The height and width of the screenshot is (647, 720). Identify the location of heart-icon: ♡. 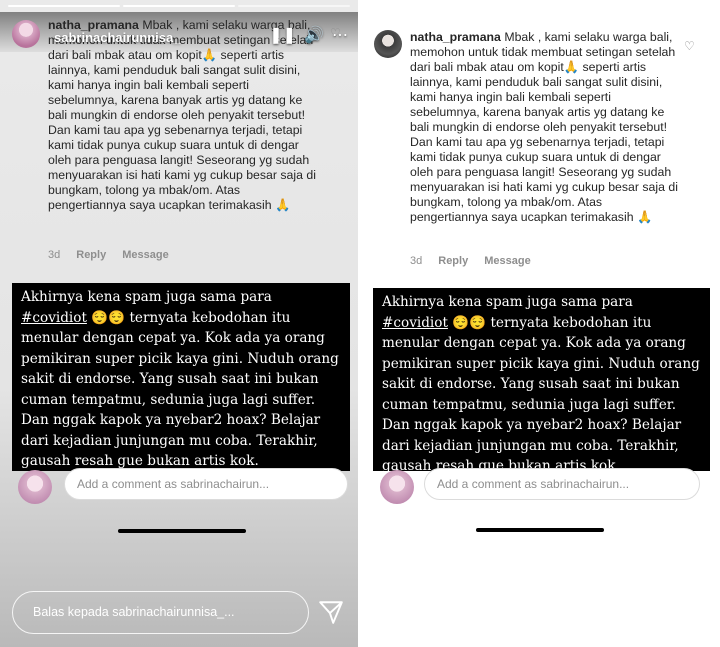
(689, 46).